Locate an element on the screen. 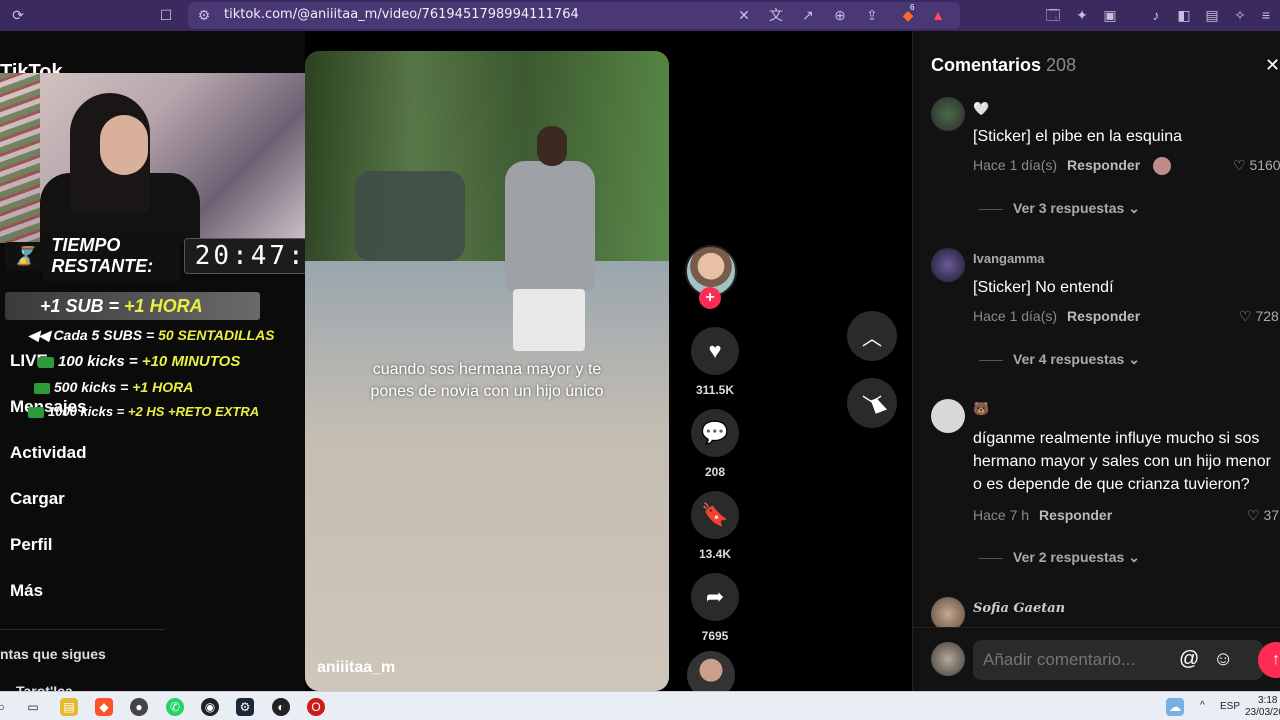  chevron-down-icon: ⌄ is located at coordinates (1134, 208).